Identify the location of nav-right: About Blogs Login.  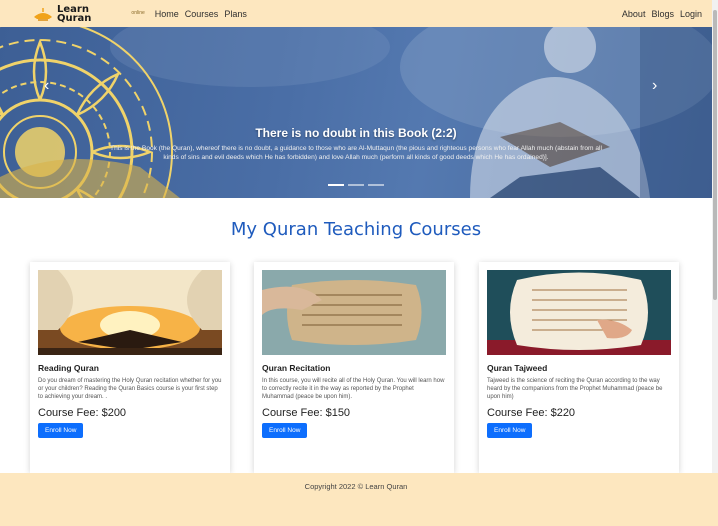
(662, 14).